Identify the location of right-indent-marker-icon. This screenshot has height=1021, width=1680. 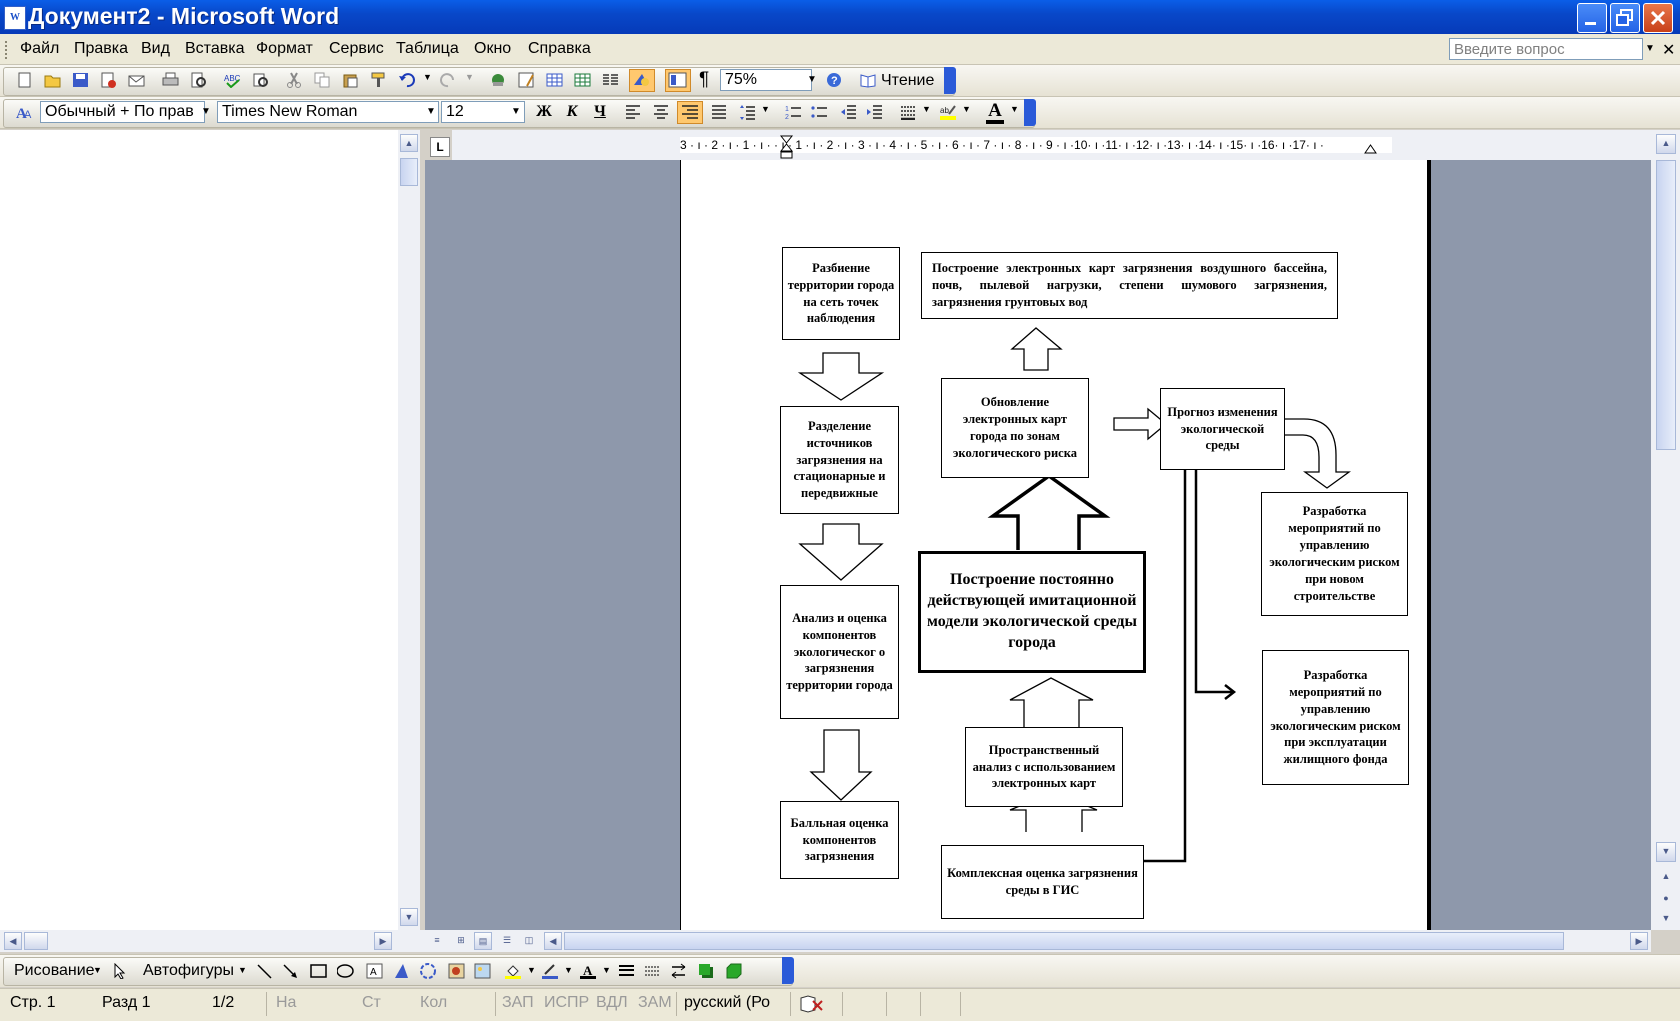
(1371, 148).